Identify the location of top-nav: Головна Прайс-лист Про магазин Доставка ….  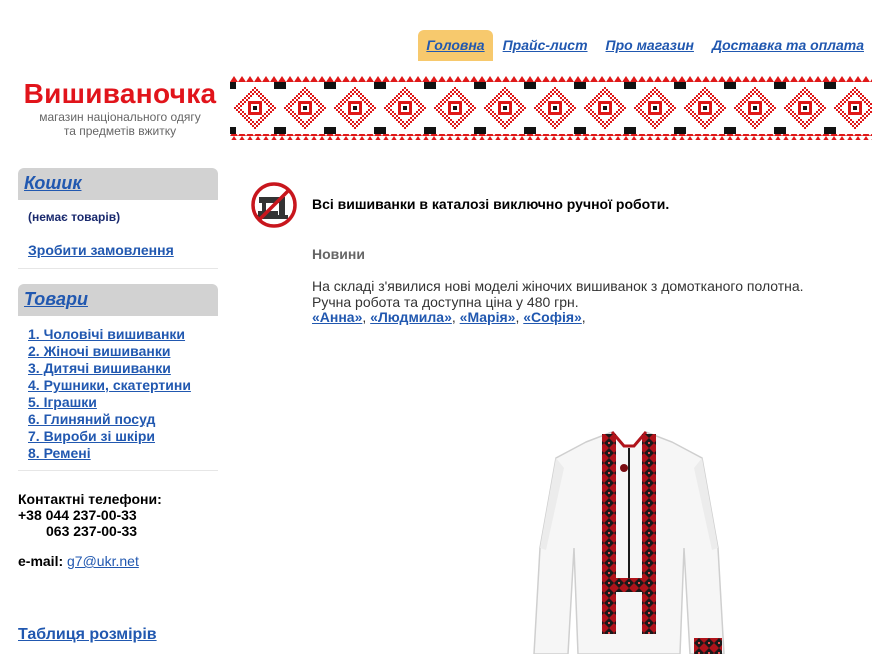
(644, 45).